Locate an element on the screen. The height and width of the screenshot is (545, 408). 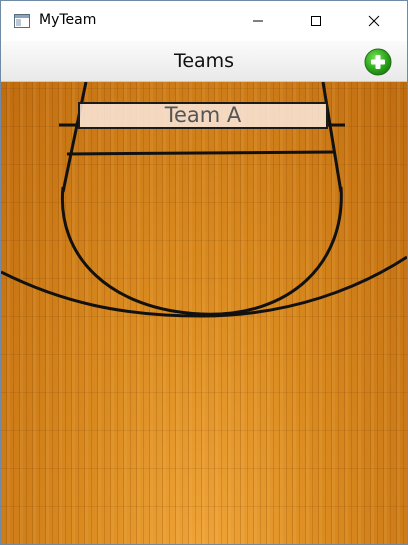
maximize-button is located at coordinates (316, 21).